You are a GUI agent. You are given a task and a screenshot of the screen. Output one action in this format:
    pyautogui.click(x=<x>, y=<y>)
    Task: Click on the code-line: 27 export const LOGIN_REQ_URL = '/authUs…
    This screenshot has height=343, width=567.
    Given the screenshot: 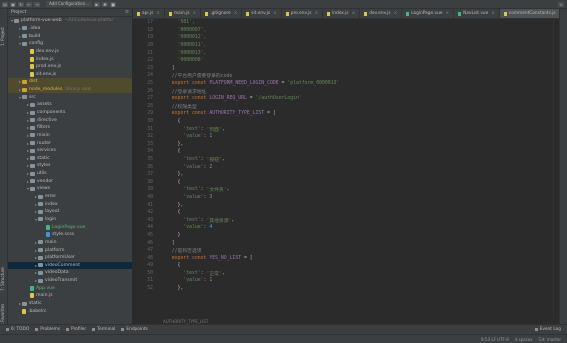 What is the action you would take?
    pyautogui.click(x=343, y=99)
    